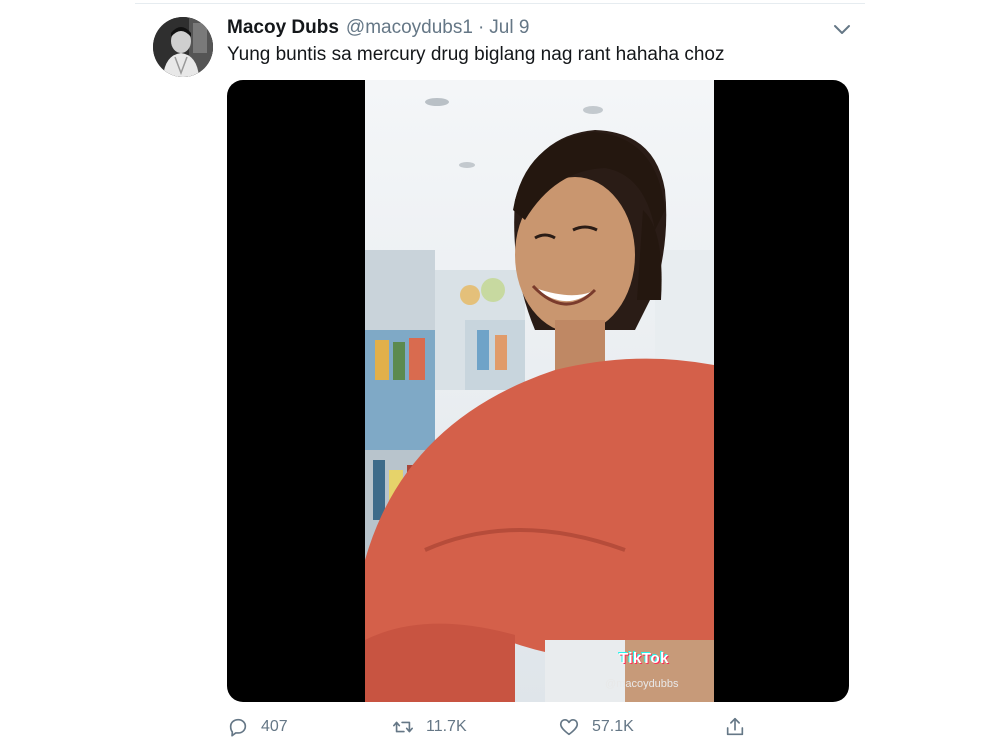 The image size is (1000, 750). I want to click on retweet-count: 11.7K, so click(446, 726).